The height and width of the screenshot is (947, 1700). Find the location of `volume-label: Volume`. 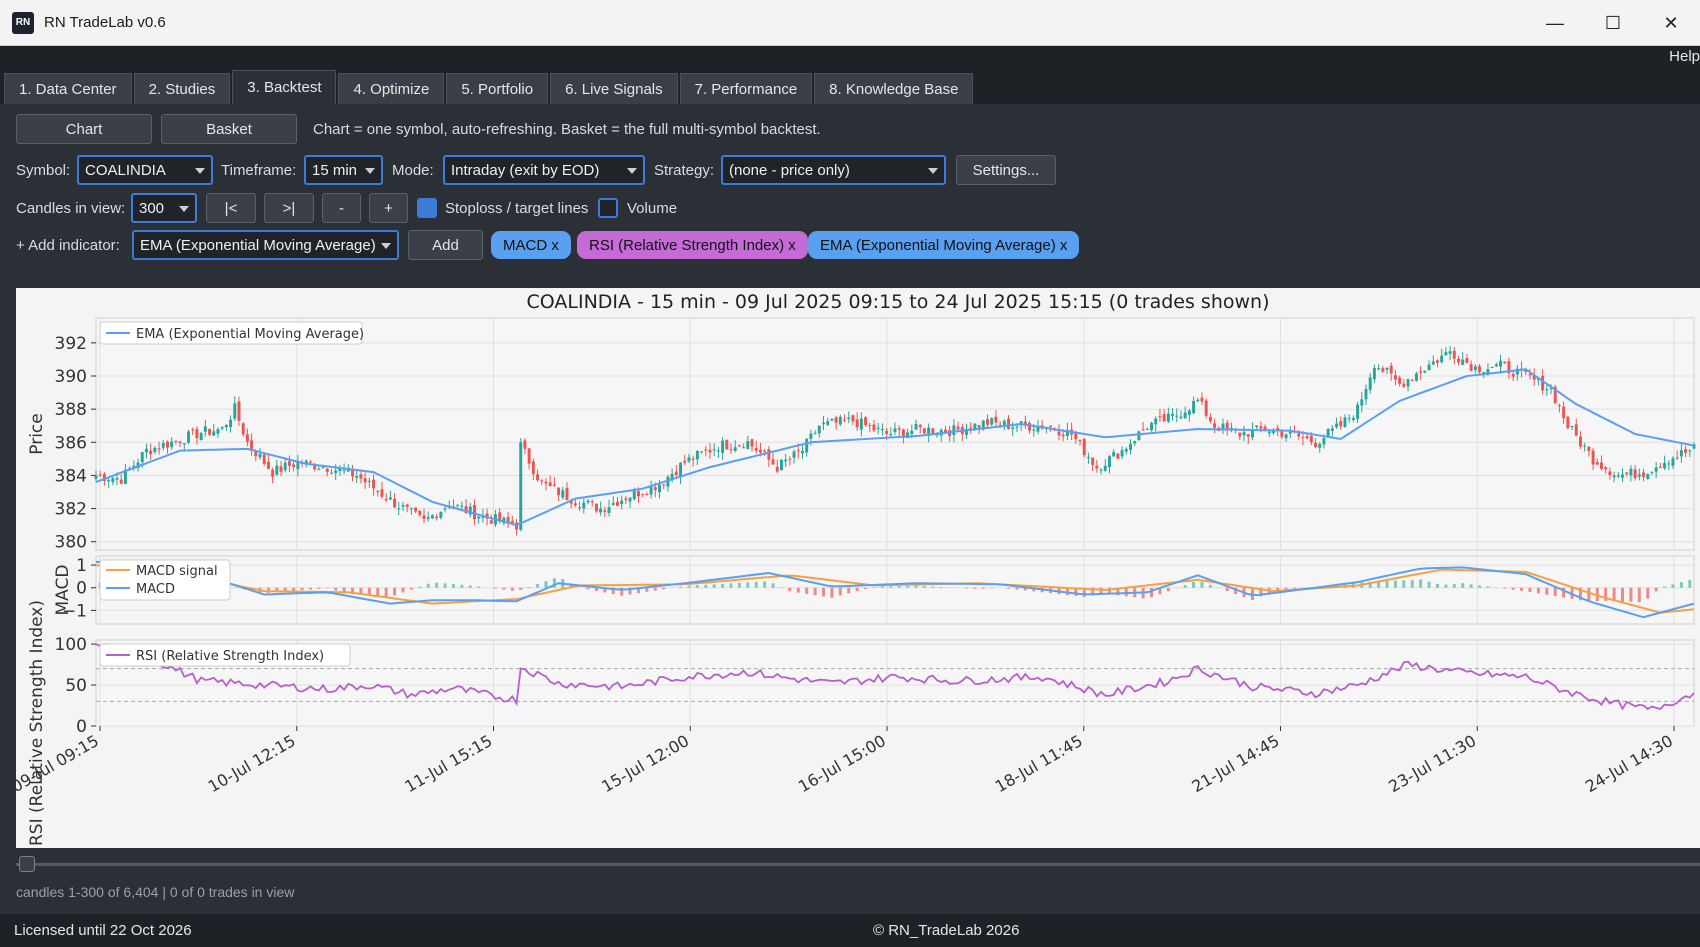

volume-label: Volume is located at coordinates (652, 208).